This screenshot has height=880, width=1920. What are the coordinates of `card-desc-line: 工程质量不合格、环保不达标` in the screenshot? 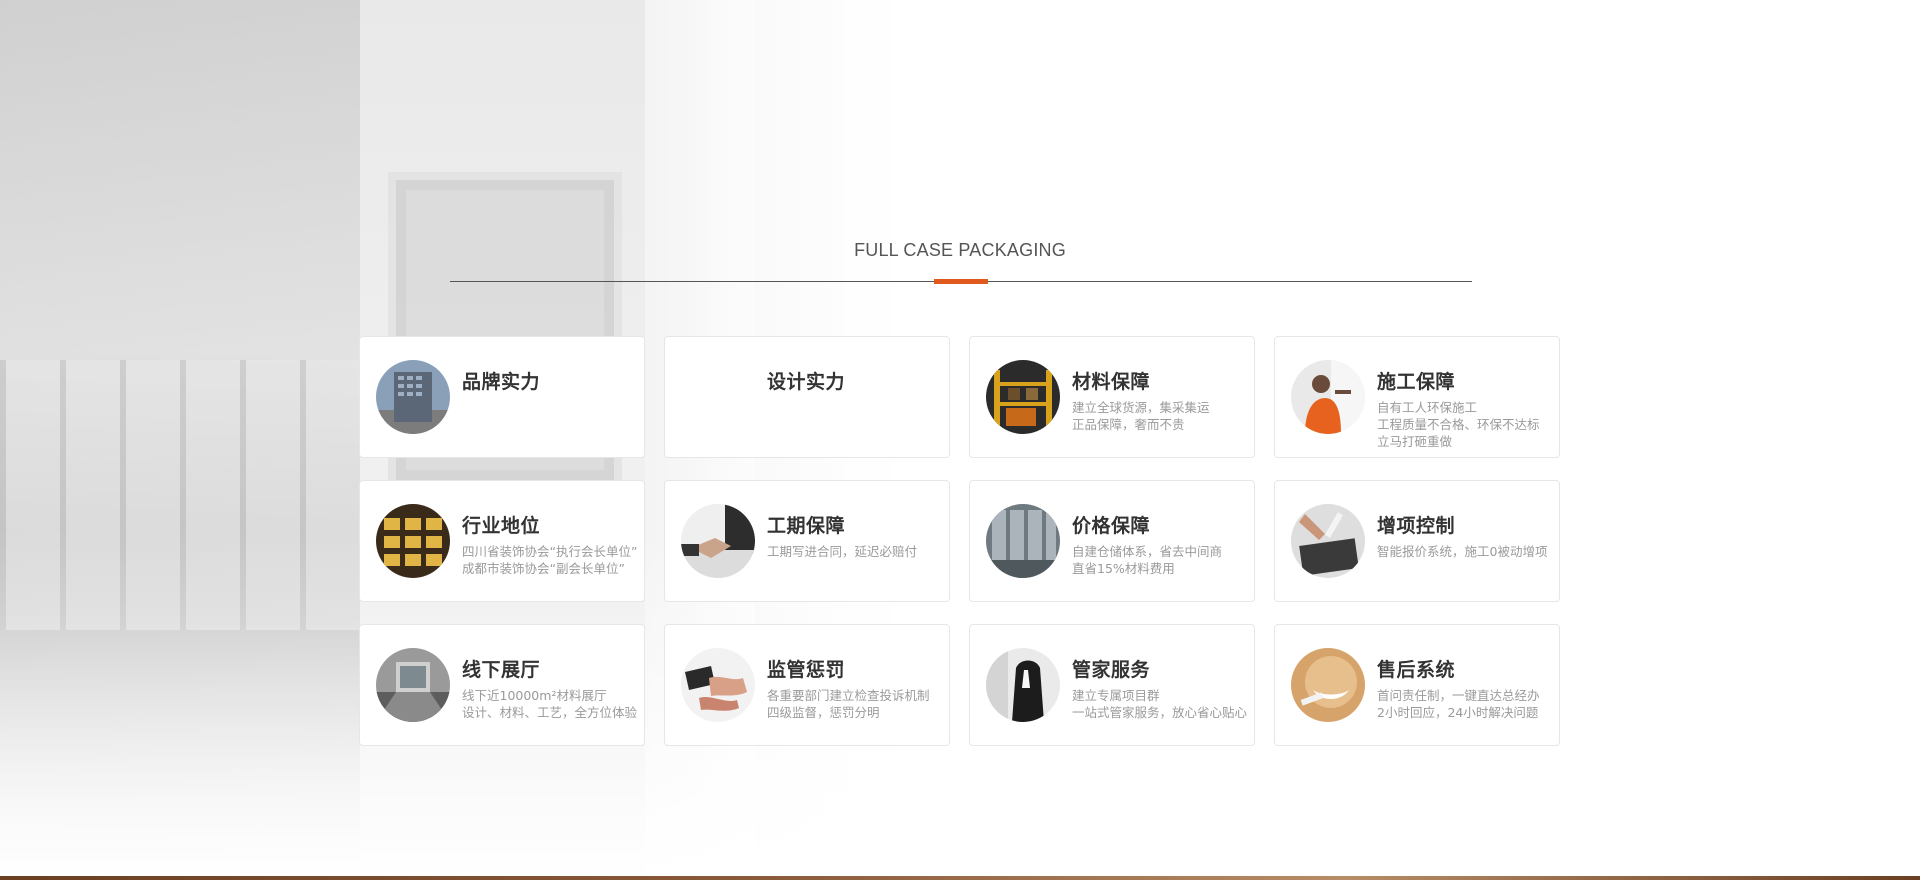 It's located at (1458, 424).